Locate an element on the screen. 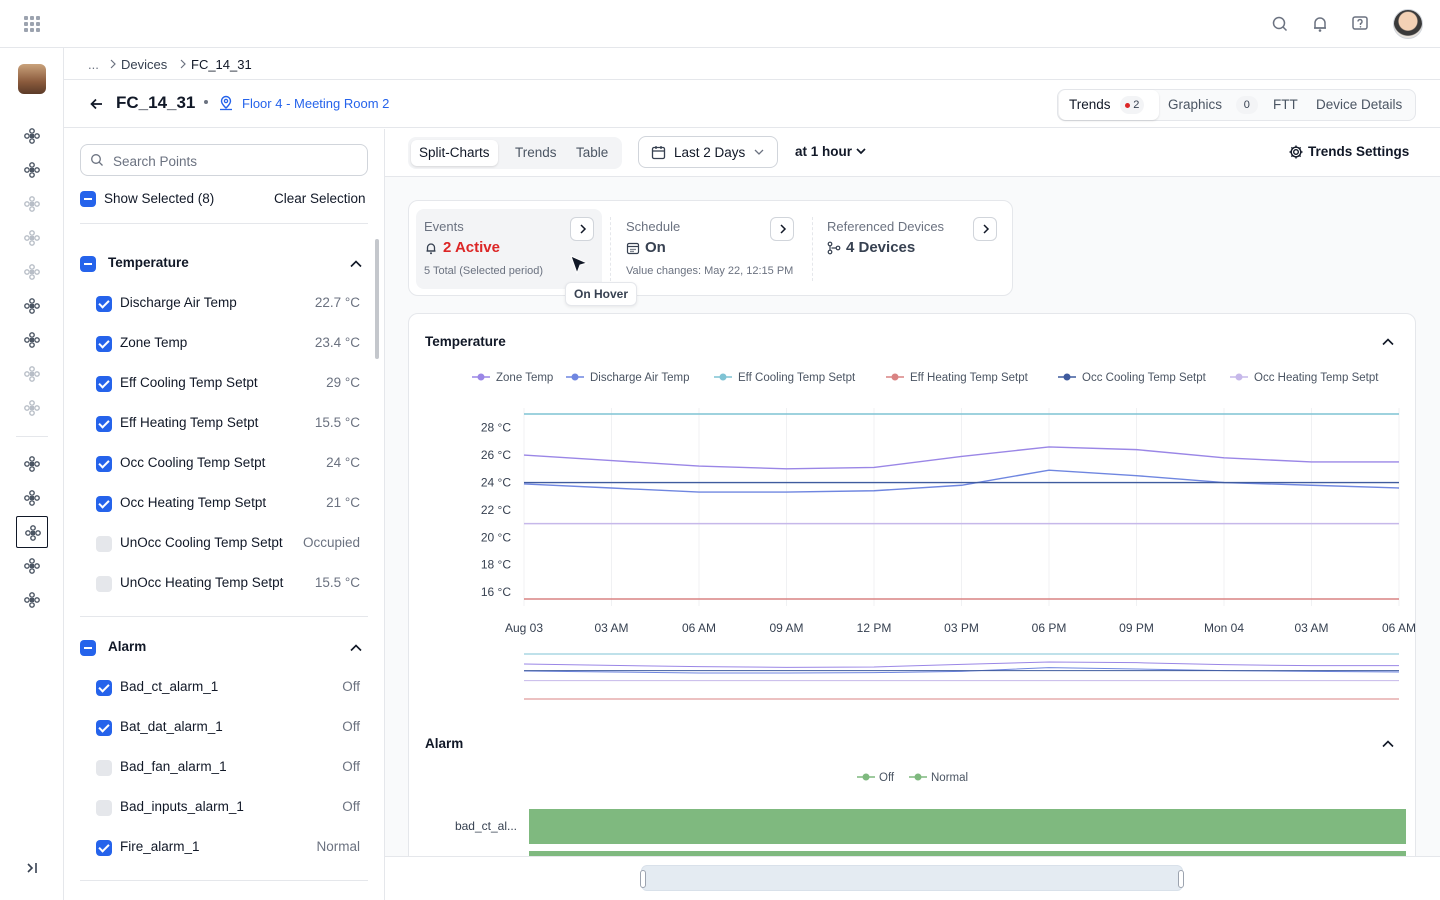 The height and width of the screenshot is (900, 1440). legend-label: Occ Cooling Temp Setpt is located at coordinates (1144, 378).